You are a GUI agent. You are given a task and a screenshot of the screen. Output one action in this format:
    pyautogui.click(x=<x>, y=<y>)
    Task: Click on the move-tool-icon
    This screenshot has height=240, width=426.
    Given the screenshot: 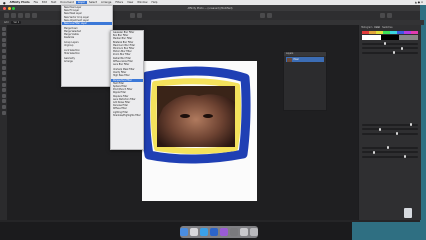 What is the action you would take?
    pyautogui.click(x=3, y=28)
    